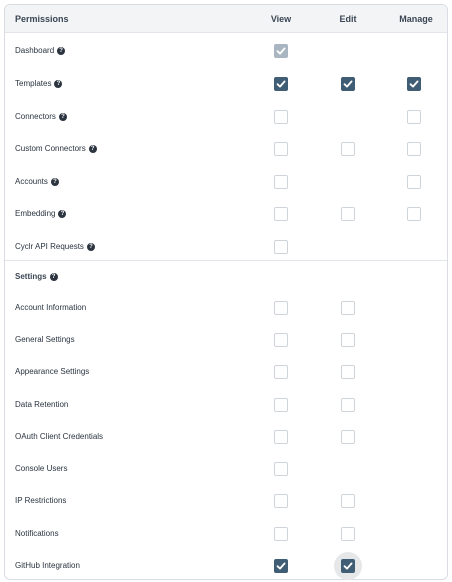 The image size is (452, 582). I want to click on permission-label-text: Connectors, so click(35, 116).